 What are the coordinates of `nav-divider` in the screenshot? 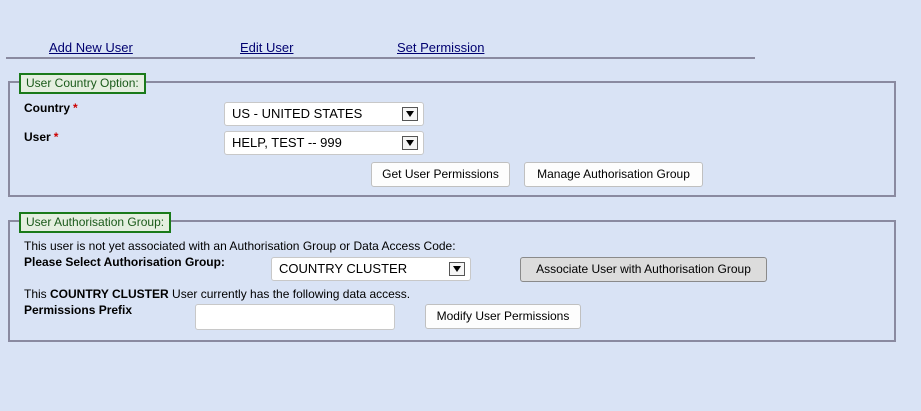 It's located at (380, 58).